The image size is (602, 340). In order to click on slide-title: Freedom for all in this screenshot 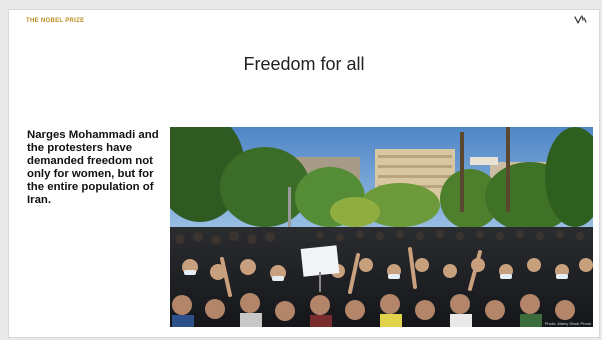, I will do `click(304, 64)`.